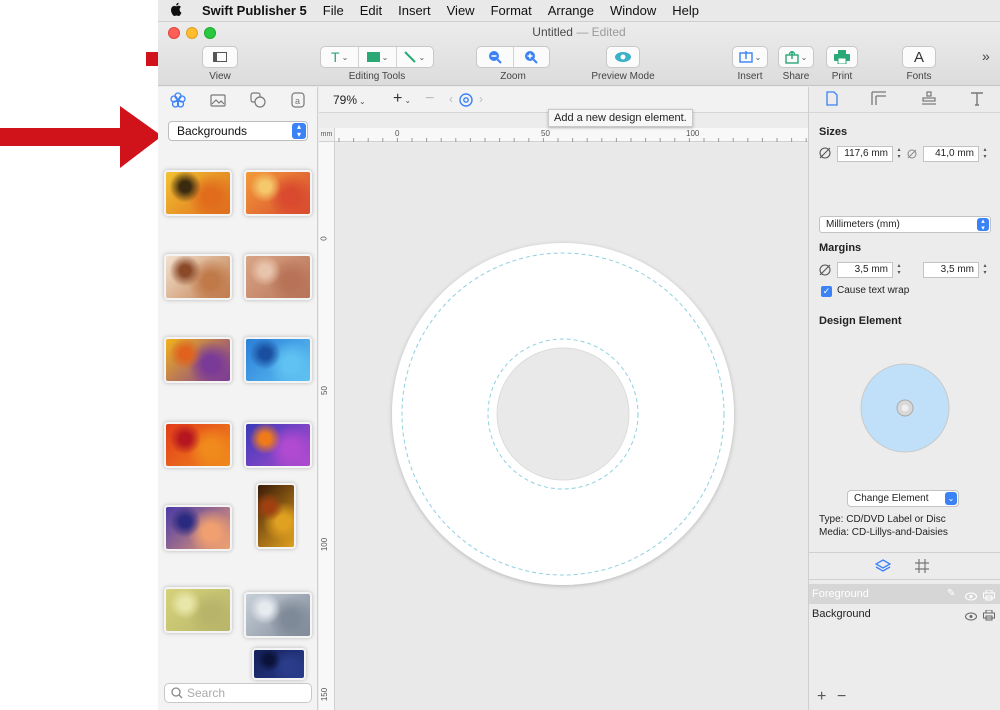 This screenshot has height=710, width=1000. What do you see at coordinates (873, 290) in the screenshot?
I see `text-wrap-label: Cause text wrap` at bounding box center [873, 290].